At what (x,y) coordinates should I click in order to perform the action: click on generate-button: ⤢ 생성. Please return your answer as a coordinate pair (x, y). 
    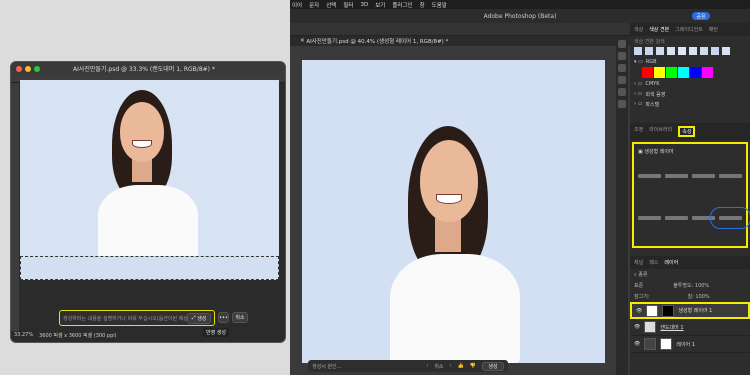
    Looking at the image, I should click on (199, 318).